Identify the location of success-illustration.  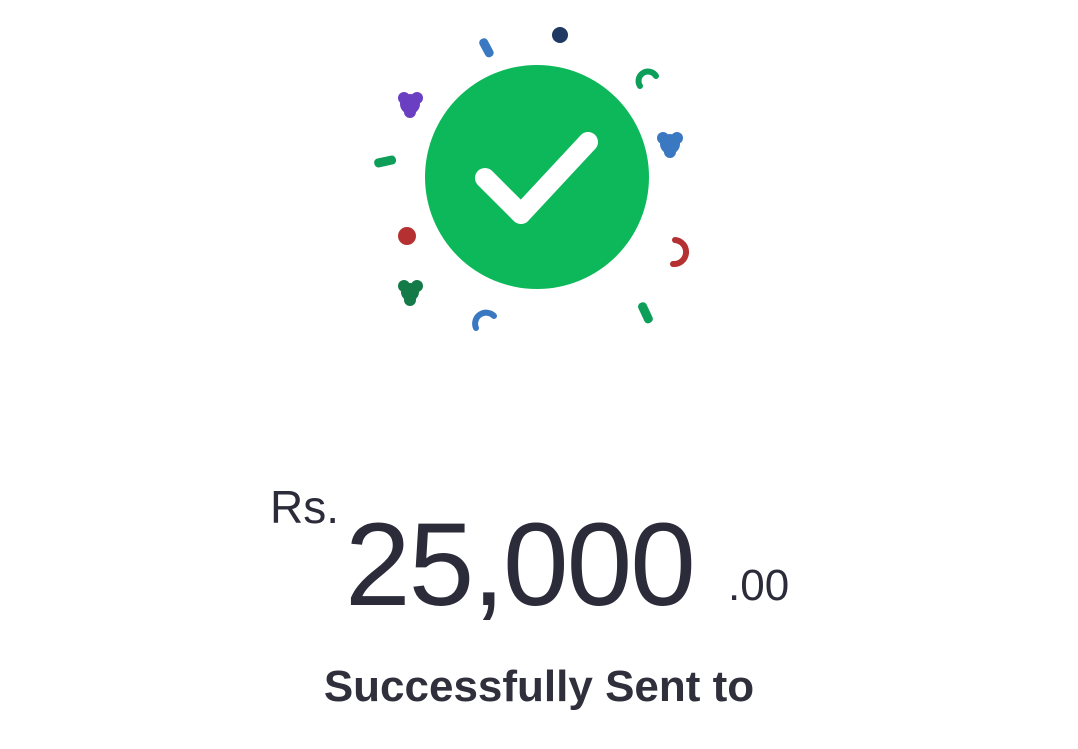
(531, 179).